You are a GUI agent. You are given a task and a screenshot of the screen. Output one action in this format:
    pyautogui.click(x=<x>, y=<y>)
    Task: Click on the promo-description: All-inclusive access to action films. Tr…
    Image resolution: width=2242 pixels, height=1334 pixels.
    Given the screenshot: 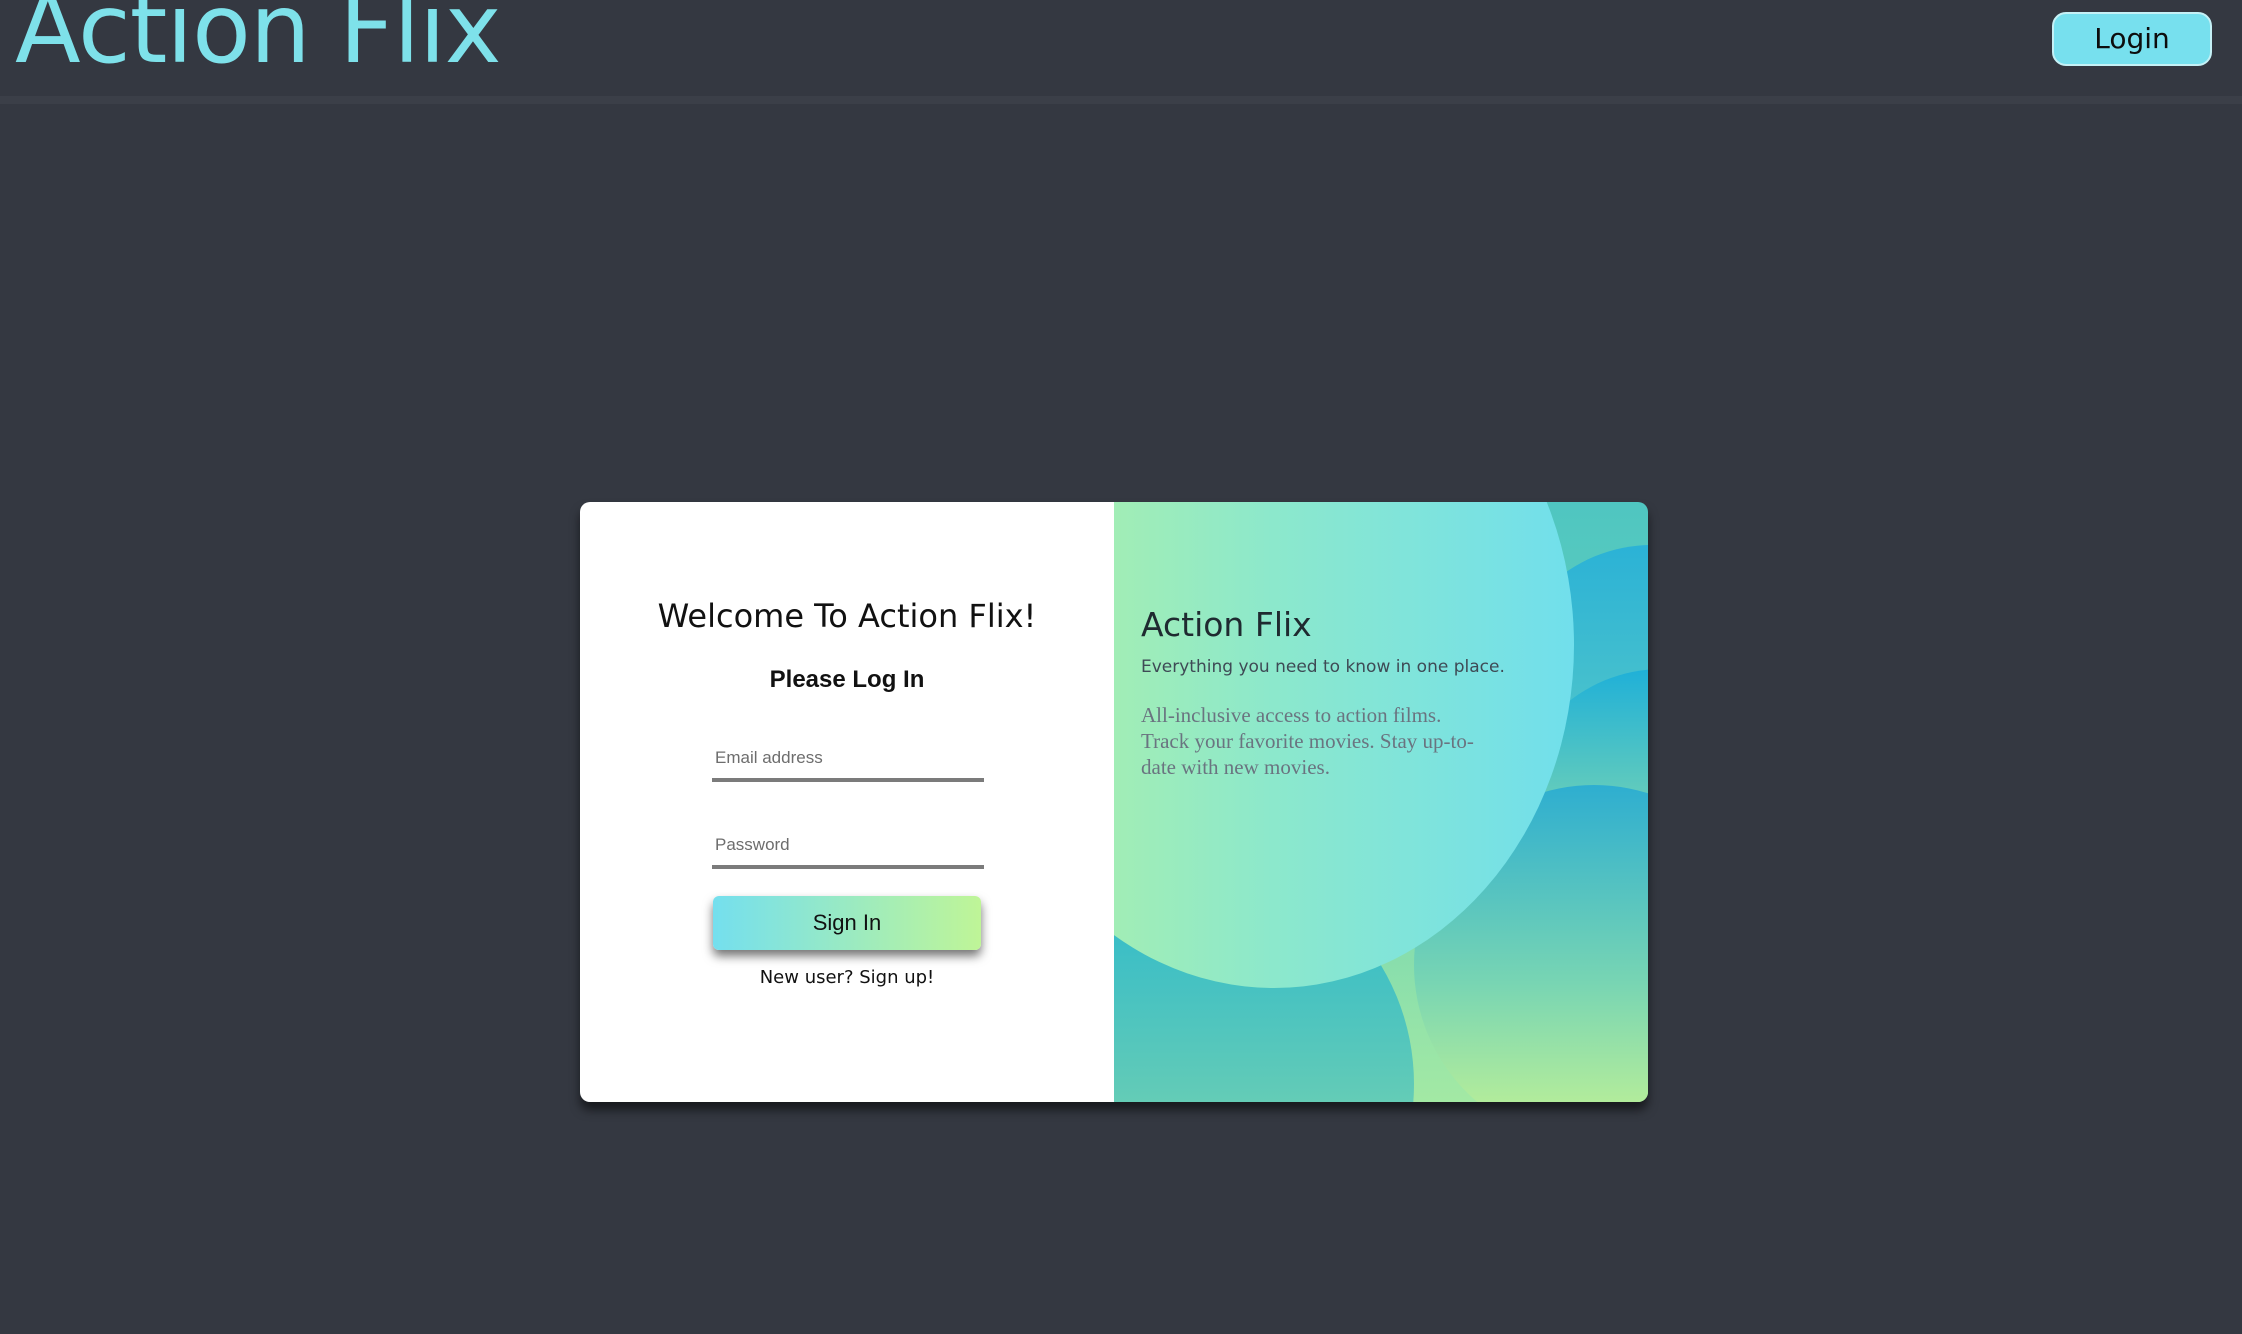 What is the action you would take?
    pyautogui.click(x=1307, y=741)
    